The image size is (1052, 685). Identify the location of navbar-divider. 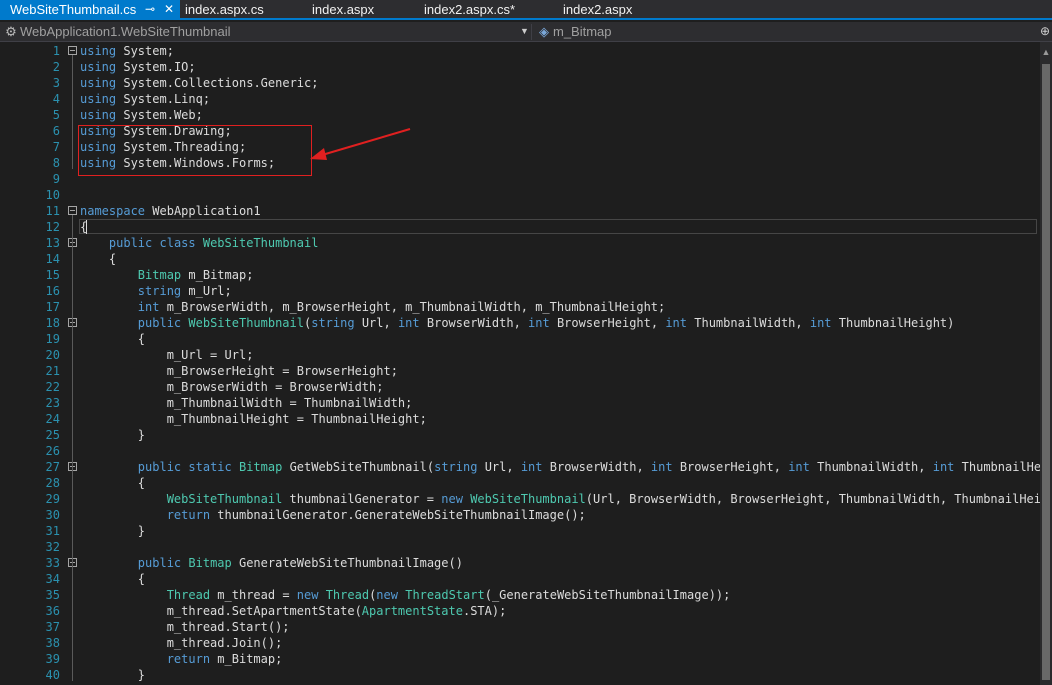
(531, 32).